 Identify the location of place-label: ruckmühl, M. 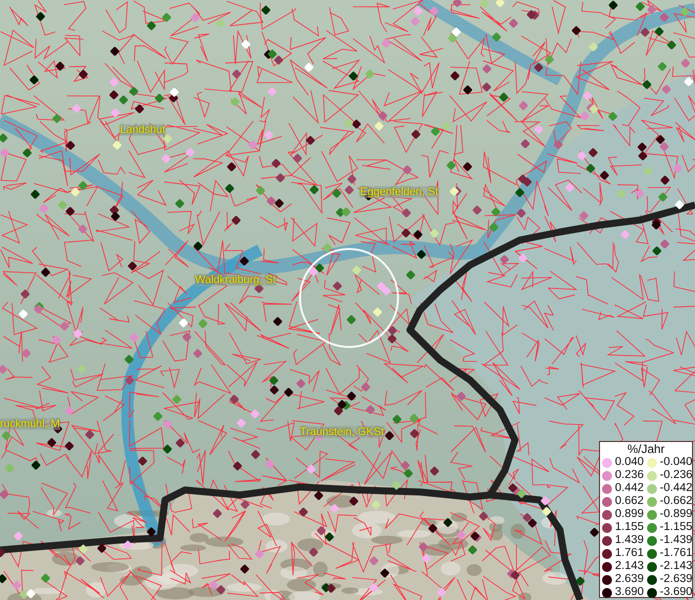
(30, 424).